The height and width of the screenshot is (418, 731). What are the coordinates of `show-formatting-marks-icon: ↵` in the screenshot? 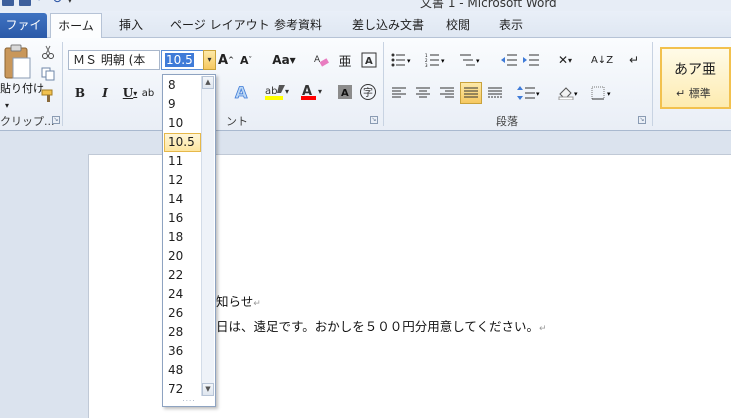 It's located at (634, 60).